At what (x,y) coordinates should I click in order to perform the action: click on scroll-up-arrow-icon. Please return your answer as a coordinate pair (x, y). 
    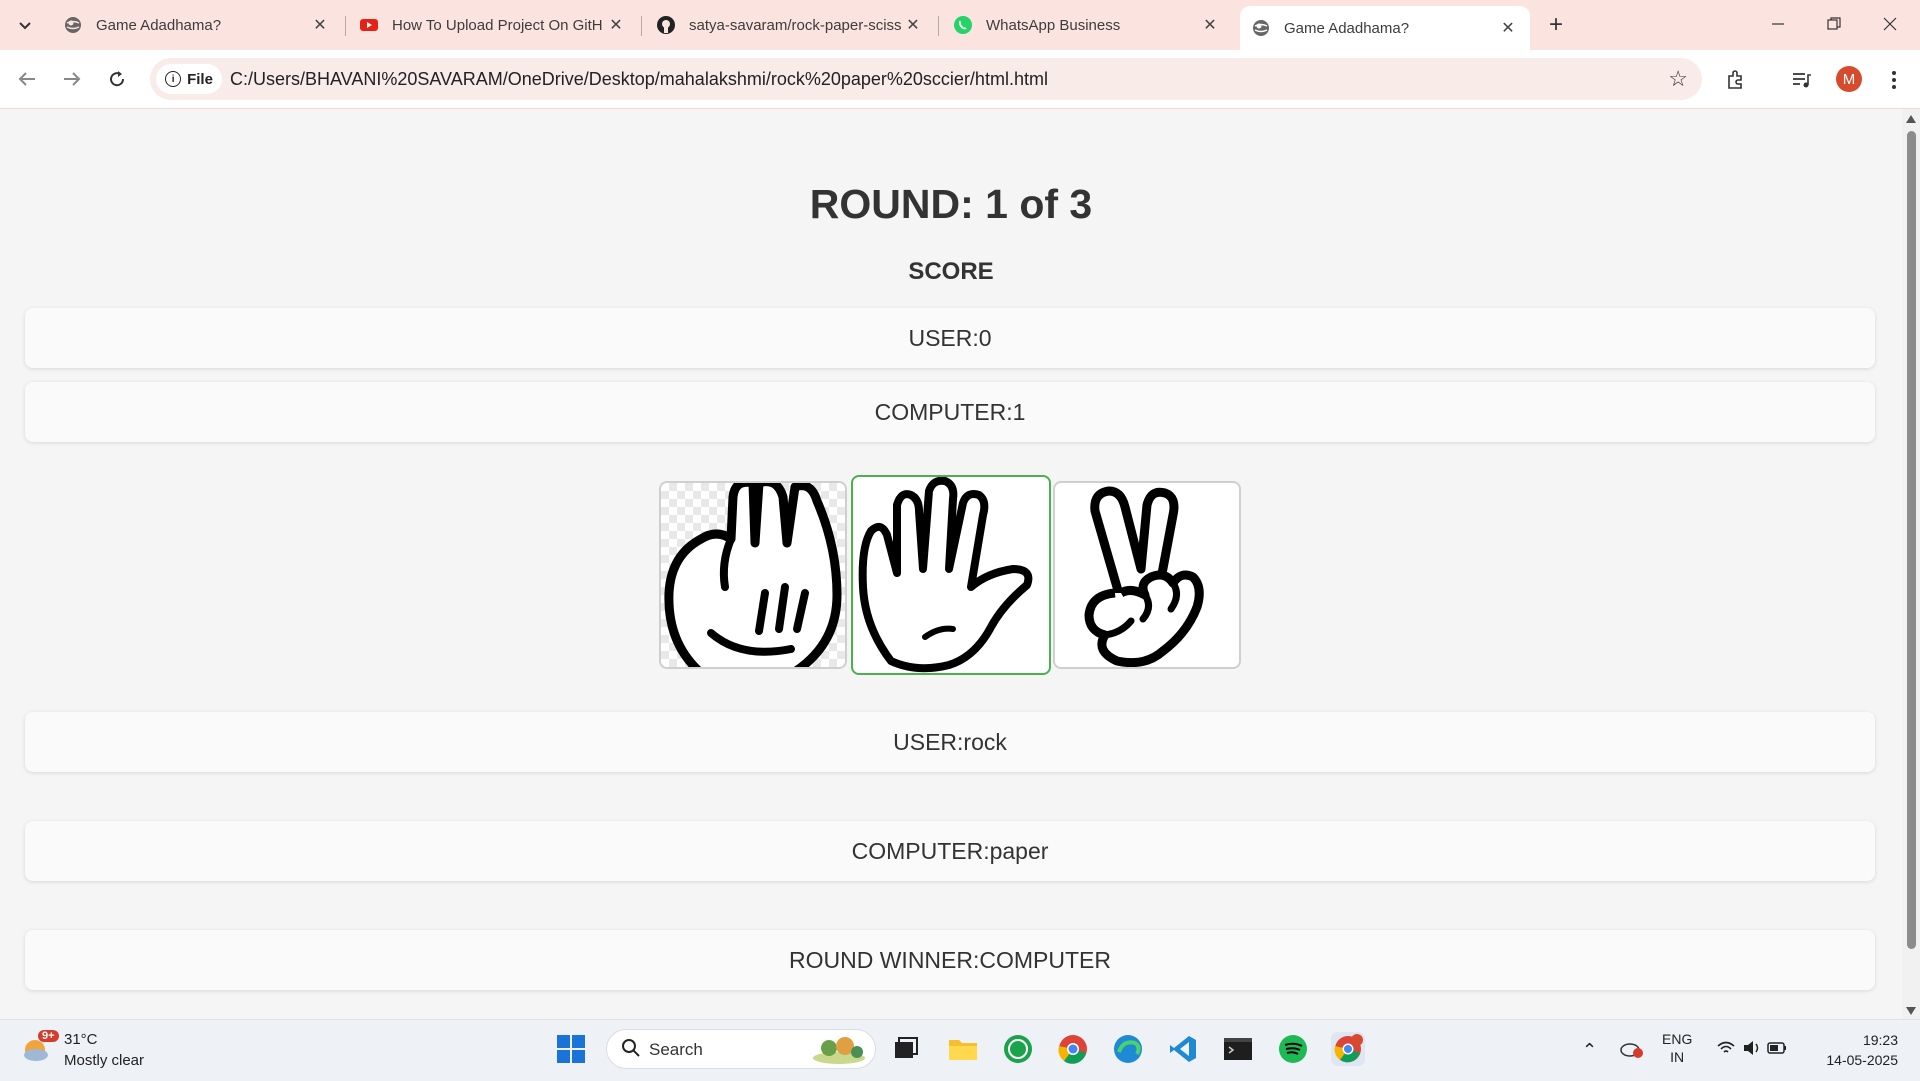
    Looking at the image, I should click on (1911, 119).